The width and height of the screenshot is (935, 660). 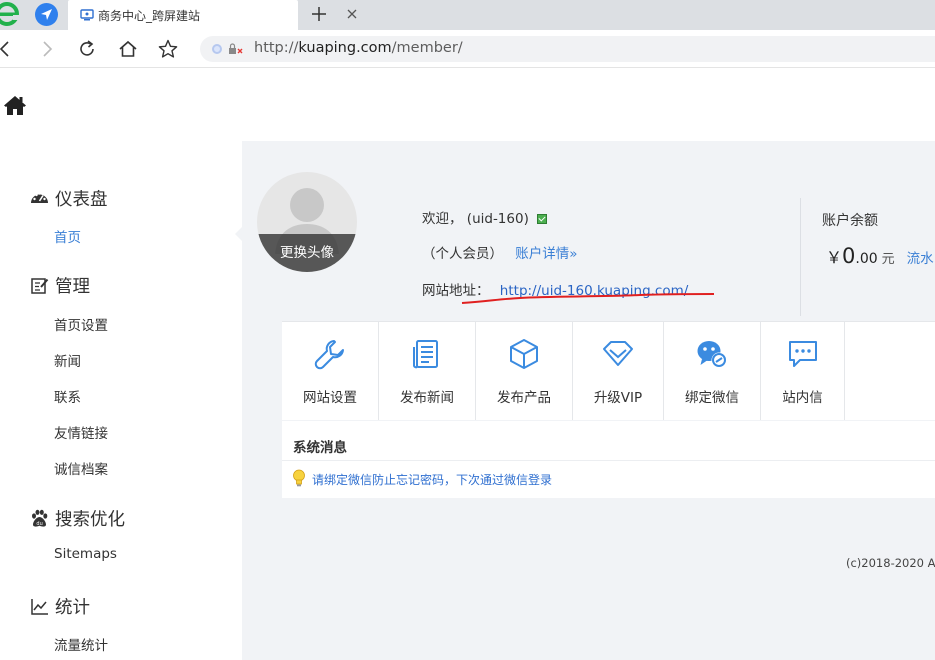 I want to click on sidebar-section-manage: 管理, so click(x=60, y=285).